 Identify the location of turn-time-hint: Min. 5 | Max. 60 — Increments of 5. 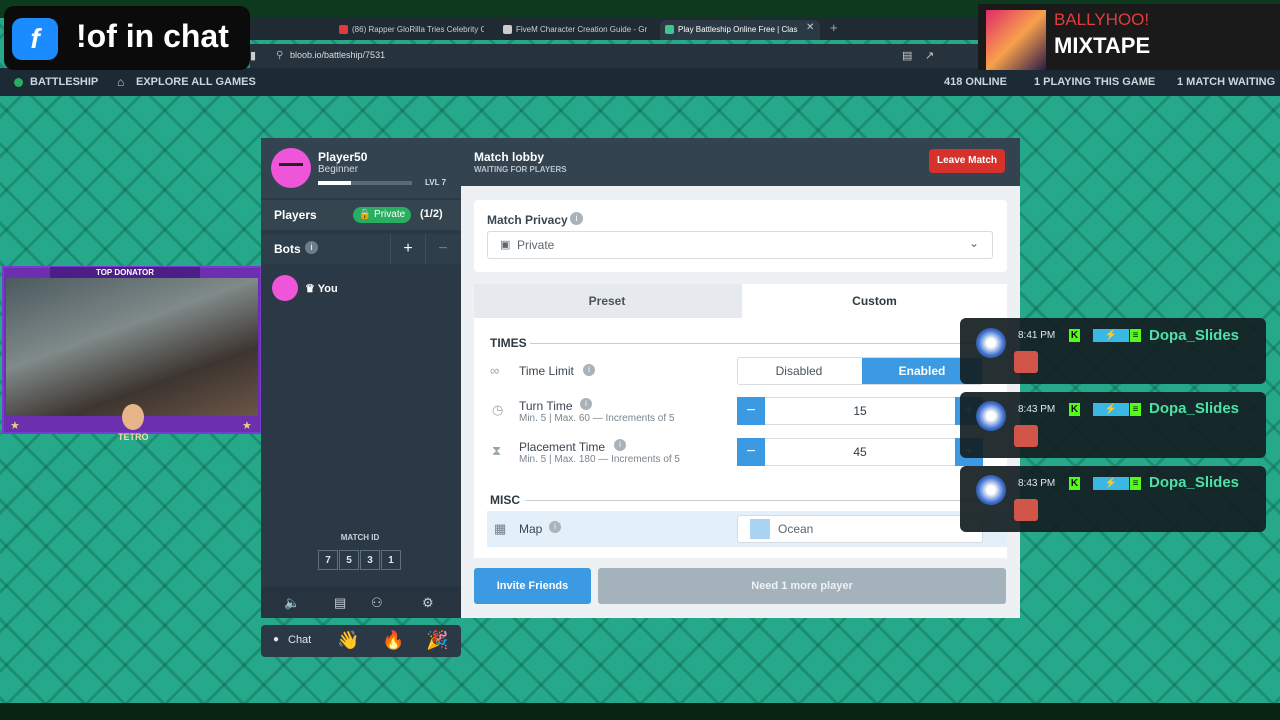
(597, 418).